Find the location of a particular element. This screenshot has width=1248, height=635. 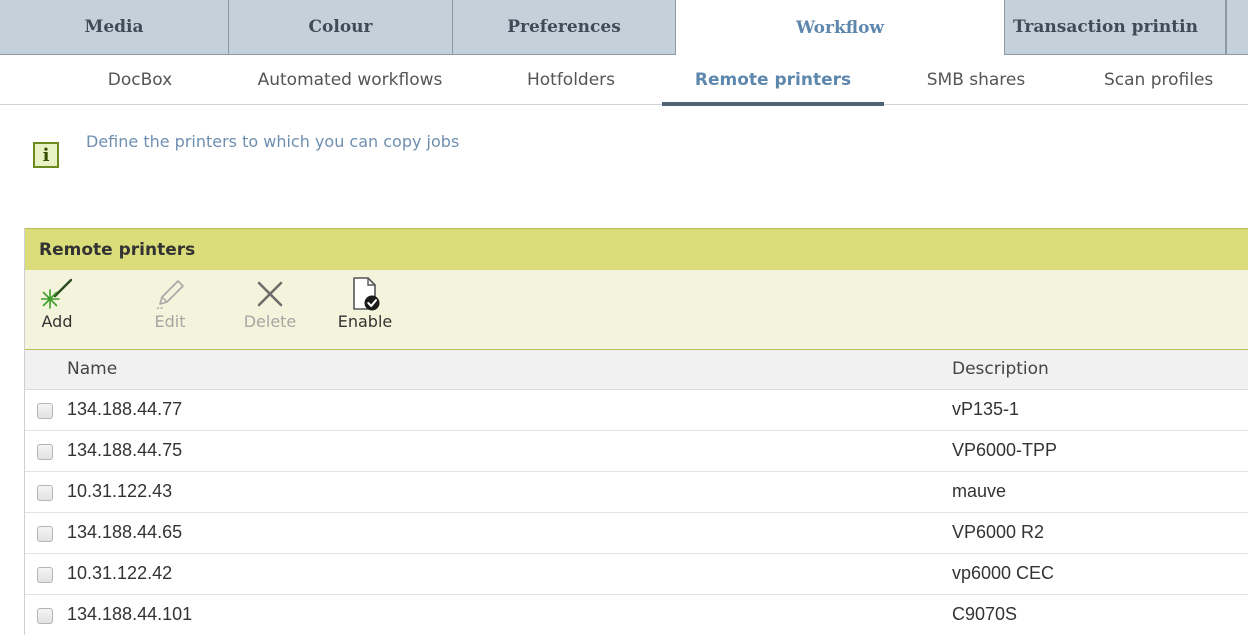

subtab-remote-printers-label: Remote printers is located at coordinates (773, 80).